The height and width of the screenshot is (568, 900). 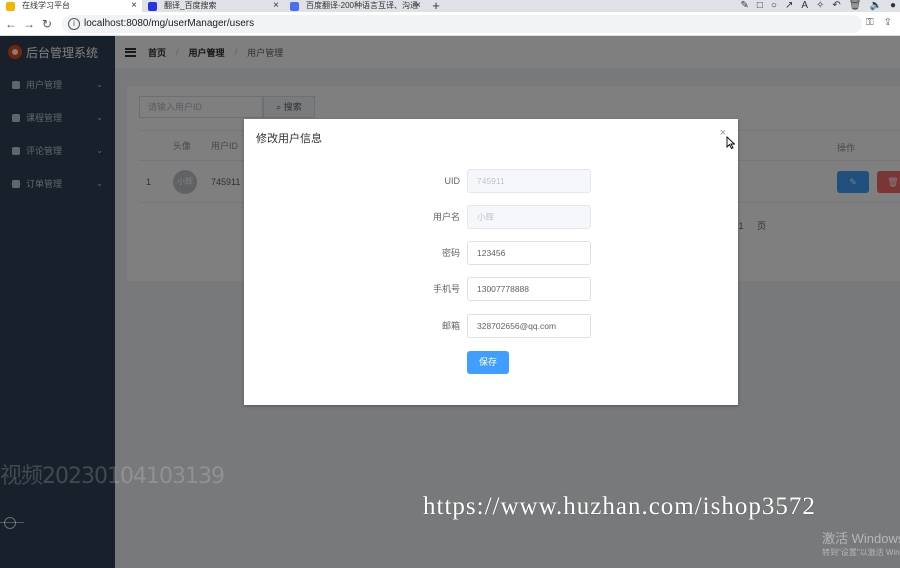 What do you see at coordinates (836, 6) in the screenshot?
I see `undo-icon: ↶` at bounding box center [836, 6].